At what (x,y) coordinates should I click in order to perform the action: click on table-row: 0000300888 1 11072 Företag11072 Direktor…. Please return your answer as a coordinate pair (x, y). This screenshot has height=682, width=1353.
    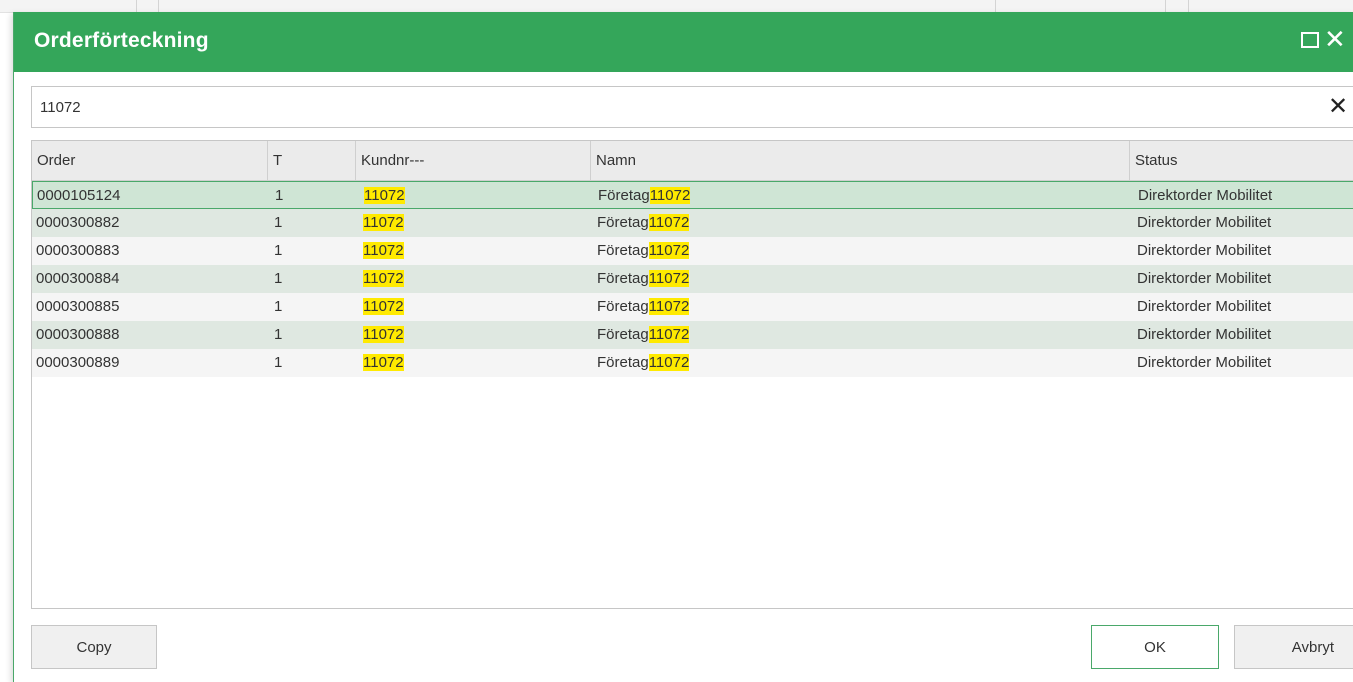
    Looking at the image, I should click on (692, 335).